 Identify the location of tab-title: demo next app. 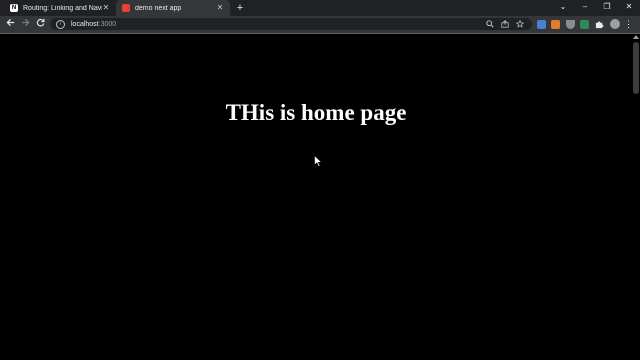
(158, 8).